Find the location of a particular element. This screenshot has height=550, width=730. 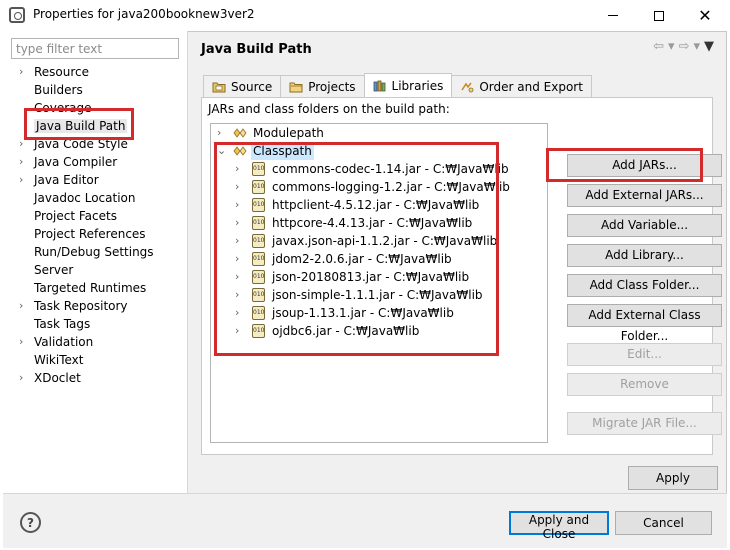

sidebar-item-server: Server is located at coordinates (95, 270).